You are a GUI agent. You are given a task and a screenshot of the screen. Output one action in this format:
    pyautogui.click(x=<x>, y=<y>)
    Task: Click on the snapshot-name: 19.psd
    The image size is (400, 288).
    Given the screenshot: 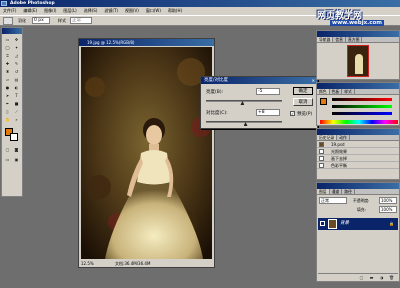 What is the action you would take?
    pyautogui.click(x=338, y=144)
    